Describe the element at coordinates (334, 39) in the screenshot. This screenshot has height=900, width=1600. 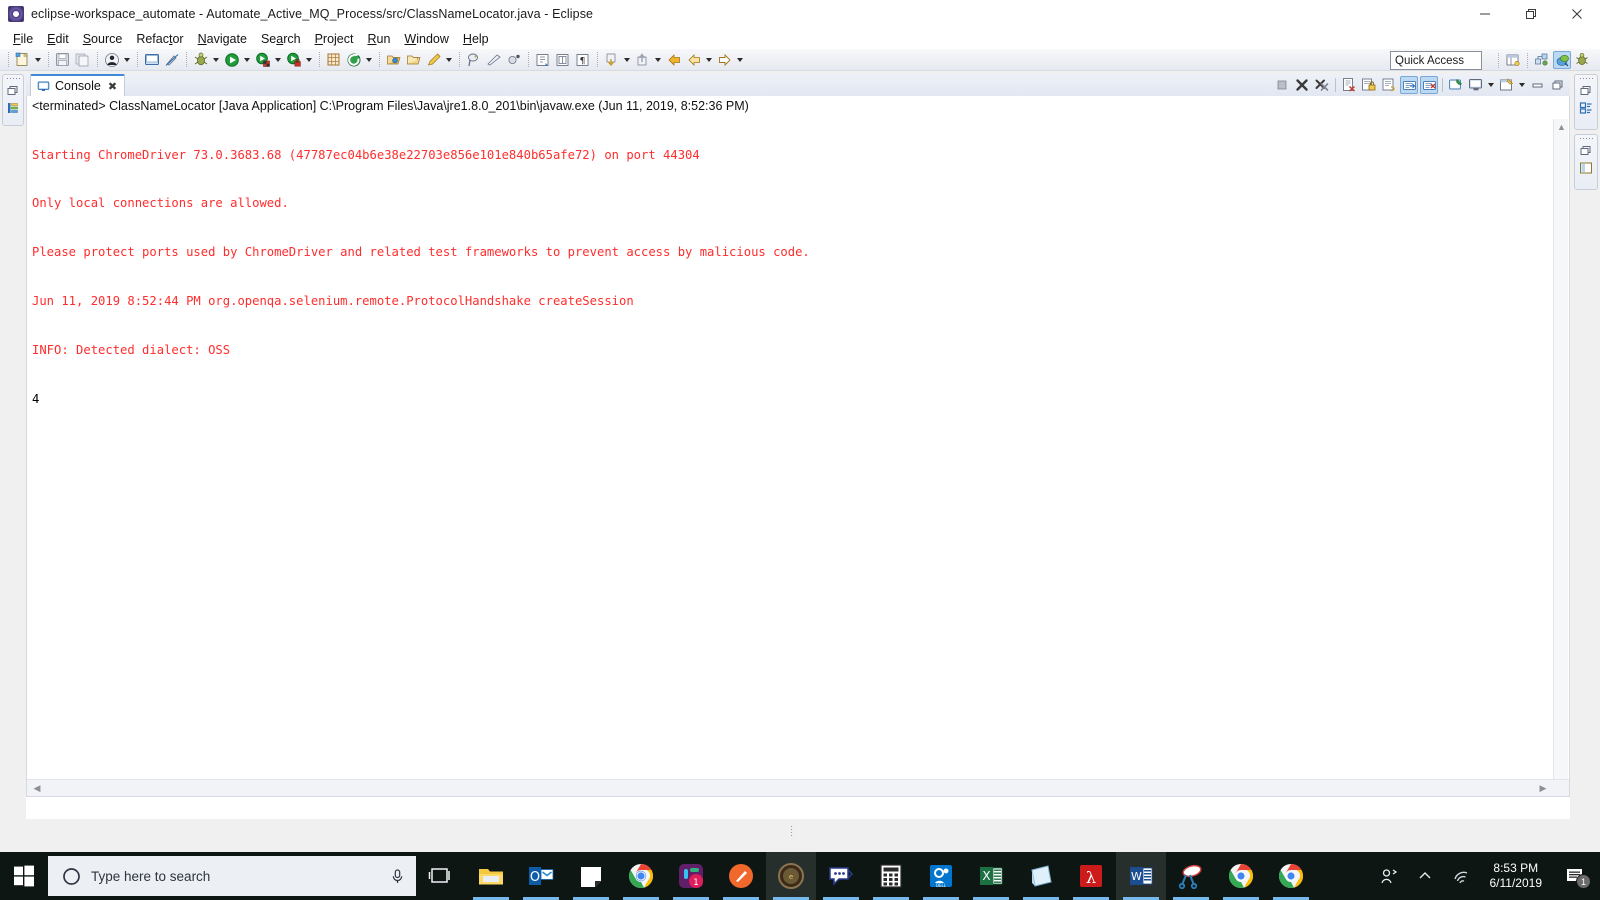
I see `menu-project: Project` at that location.